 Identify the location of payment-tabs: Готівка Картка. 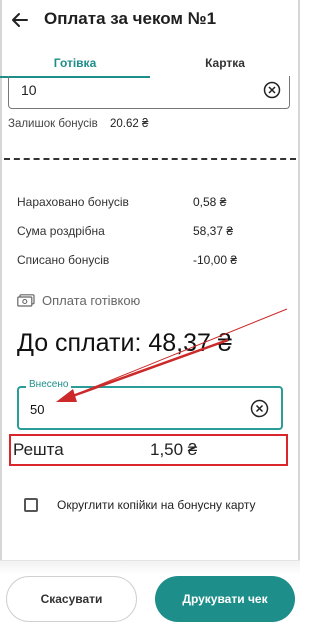
(150, 63).